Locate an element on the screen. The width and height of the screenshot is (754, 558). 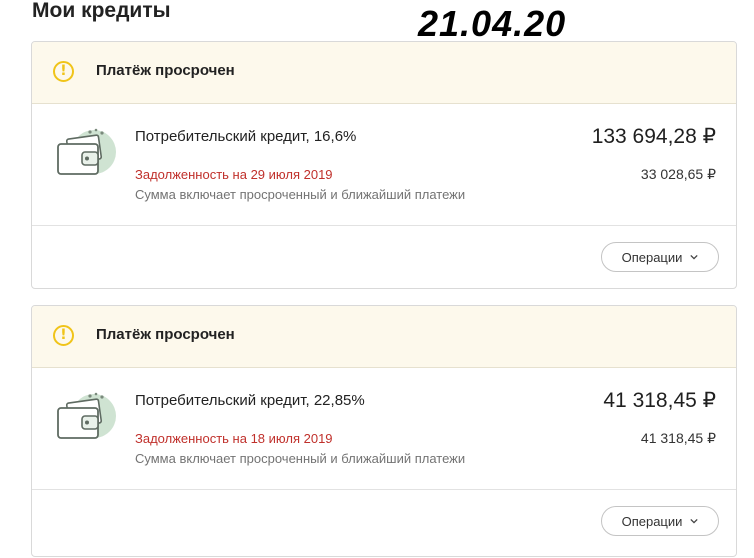
loan-name: Потребительский кредит, 16,6% is located at coordinates (246, 136).